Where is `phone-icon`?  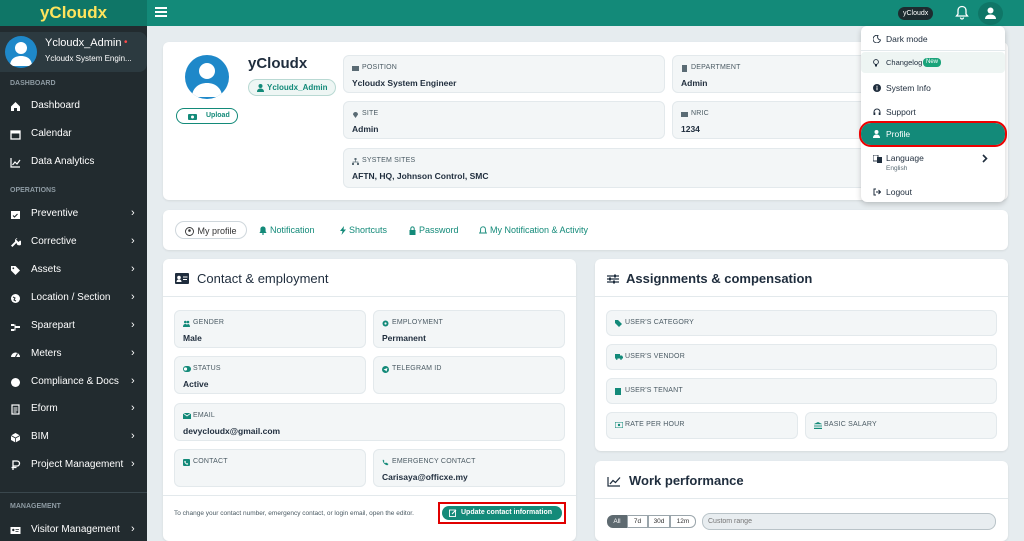
phone-icon is located at coordinates (385, 462).